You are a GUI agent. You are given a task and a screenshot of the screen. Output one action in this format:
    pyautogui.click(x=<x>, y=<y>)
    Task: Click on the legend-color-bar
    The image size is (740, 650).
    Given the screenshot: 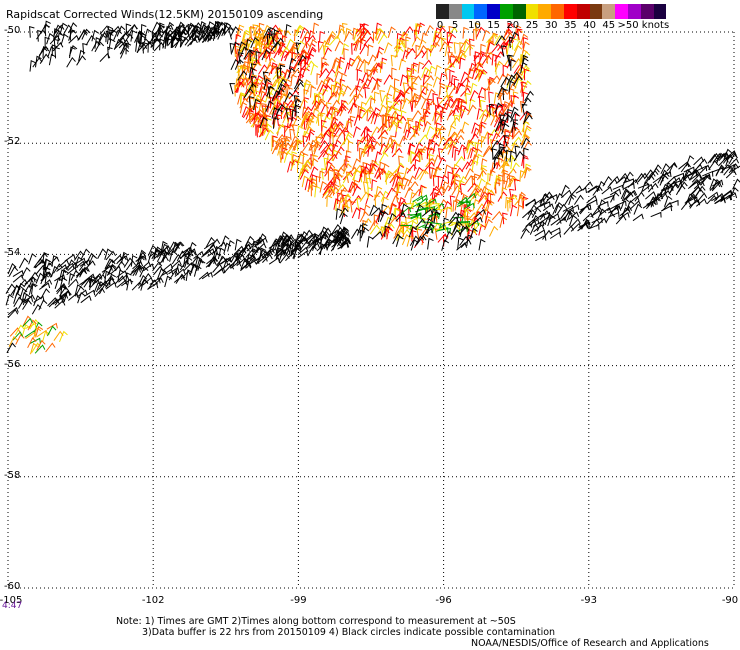 What is the action you would take?
    pyautogui.click(x=551, y=11)
    